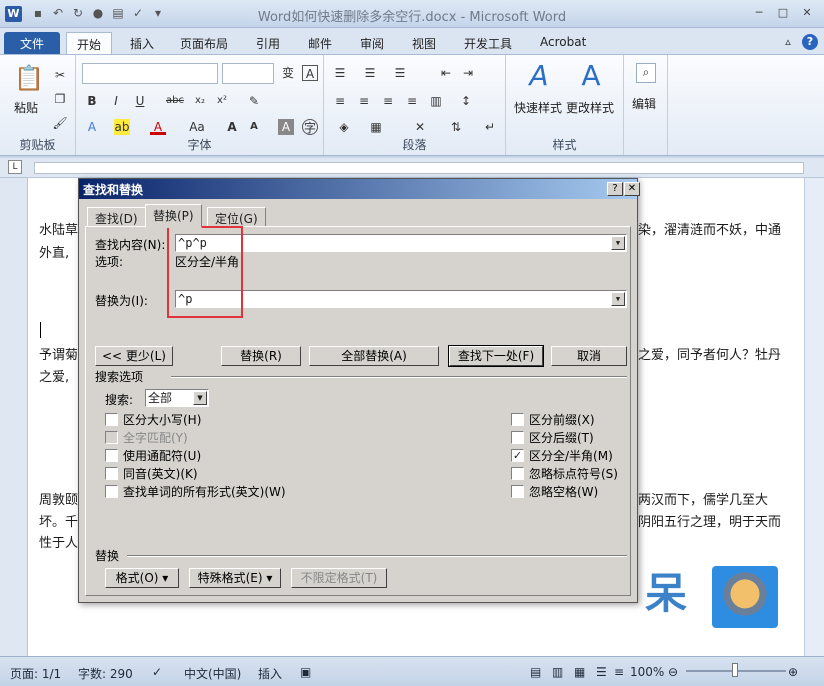 The height and width of the screenshot is (686, 824). Describe the element at coordinates (204, 491) in the screenshot. I see `all-word-forms-label: 查找单词的所有形式(英文)(W)` at that location.